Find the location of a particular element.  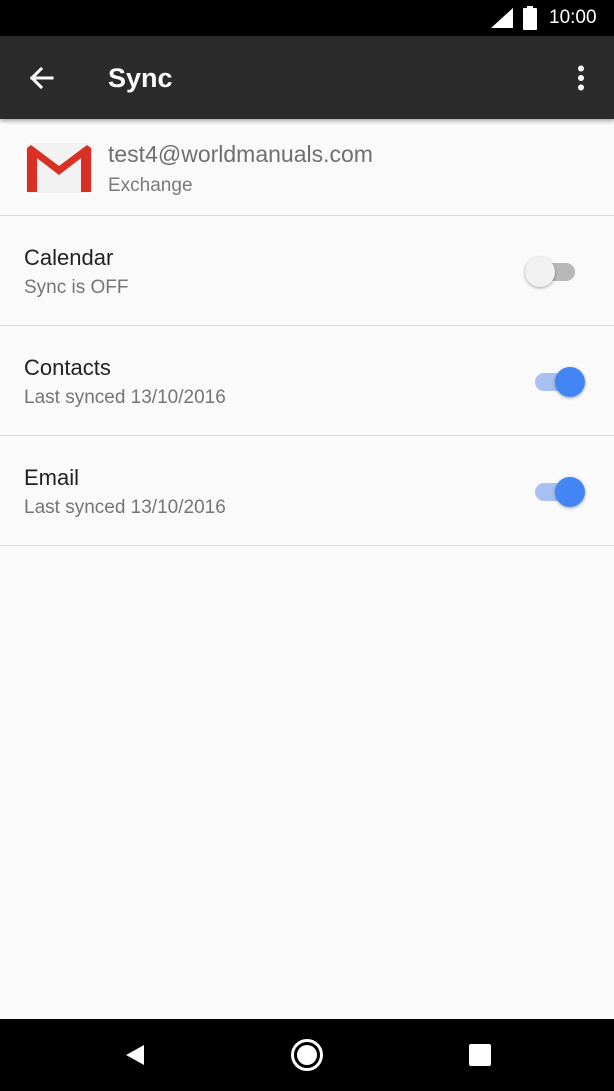

more-vert-icon is located at coordinates (581, 78).